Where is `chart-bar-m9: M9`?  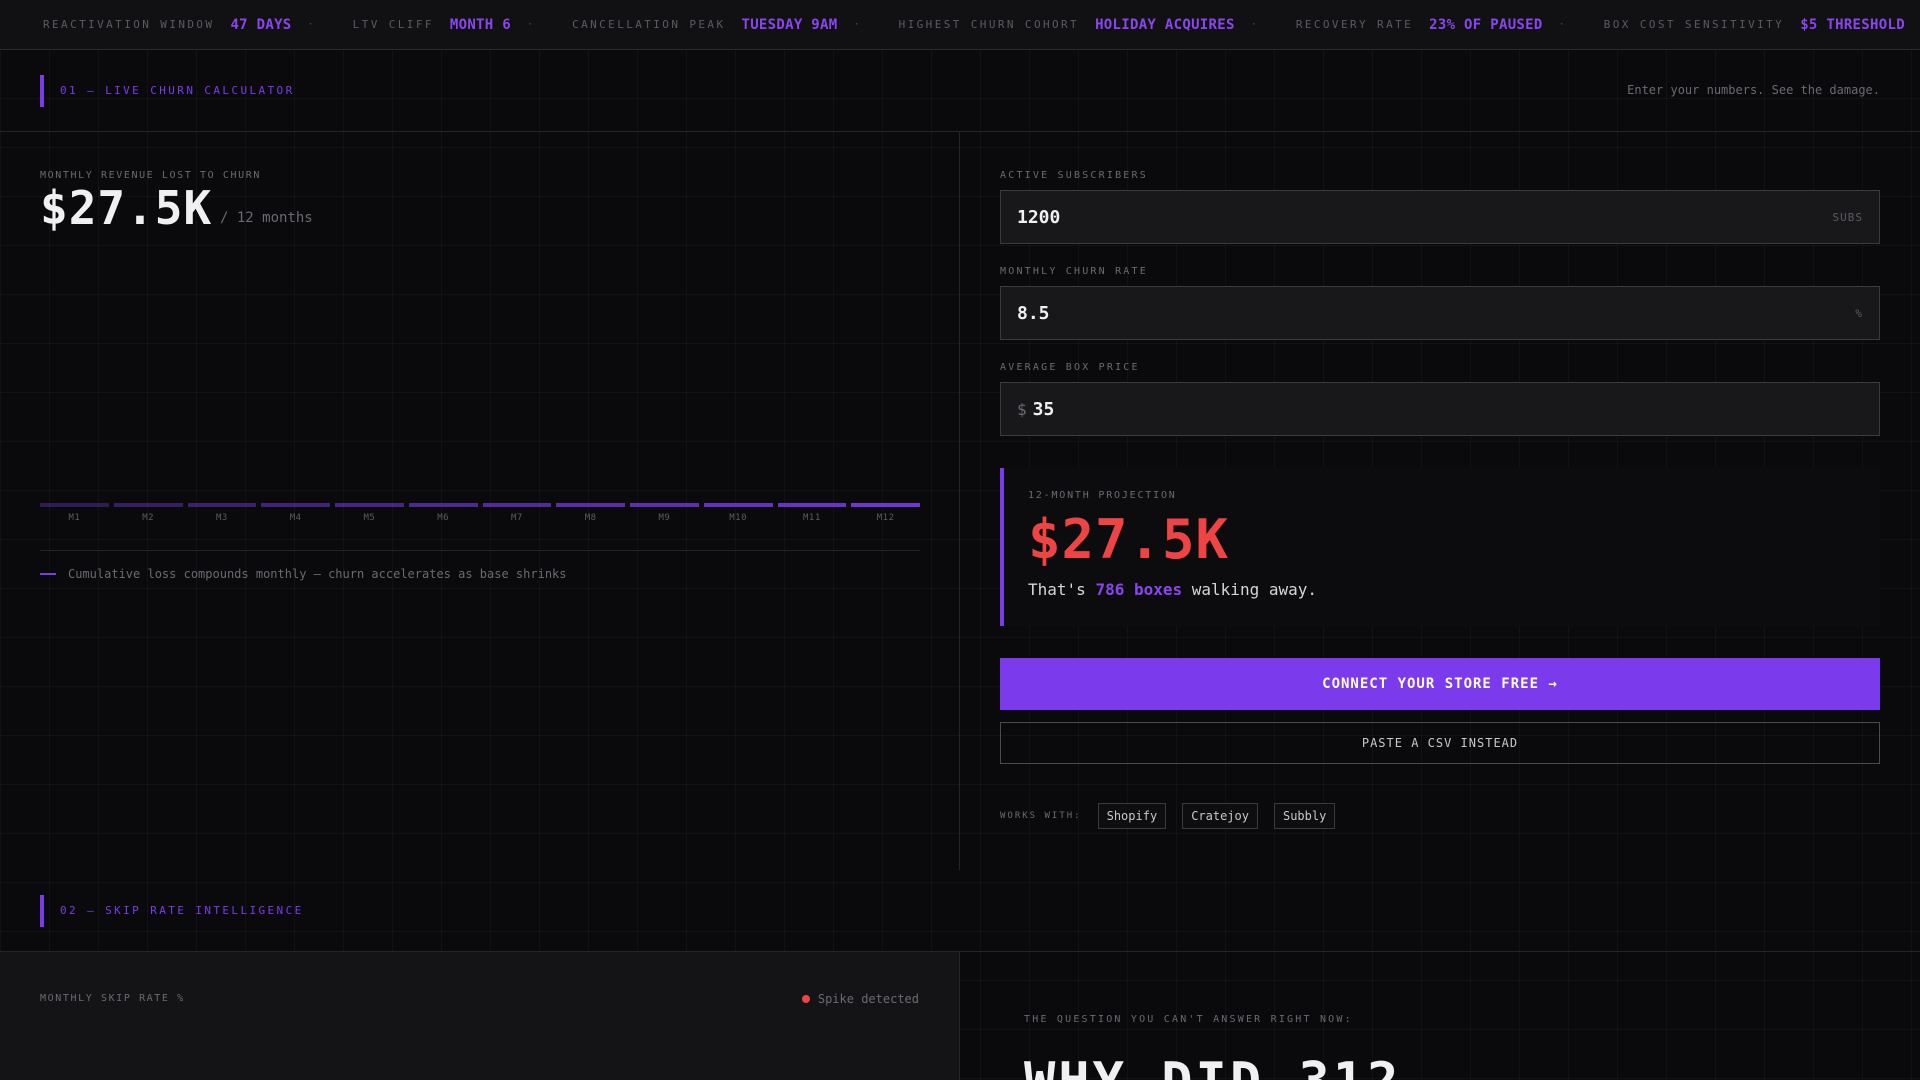
chart-bar-m9: M9 is located at coordinates (664, 518).